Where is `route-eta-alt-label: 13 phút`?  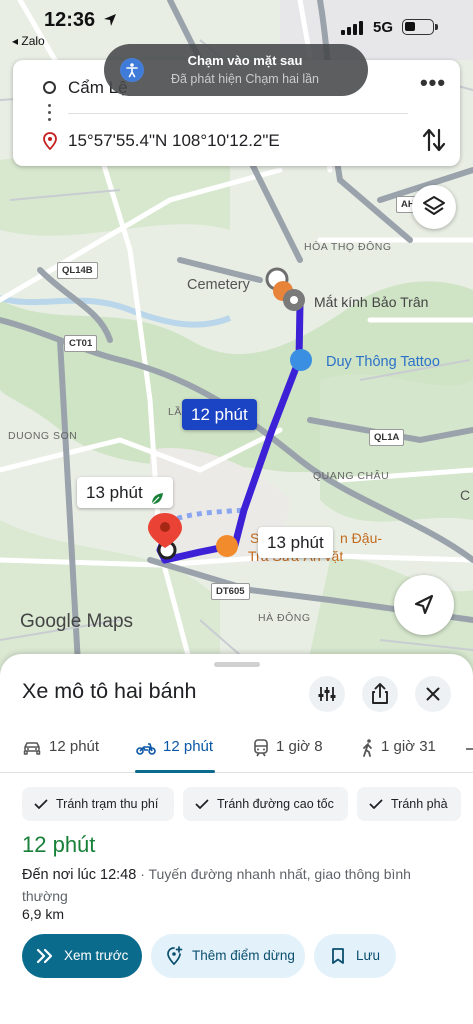
route-eta-alt-label: 13 phút is located at coordinates (114, 492).